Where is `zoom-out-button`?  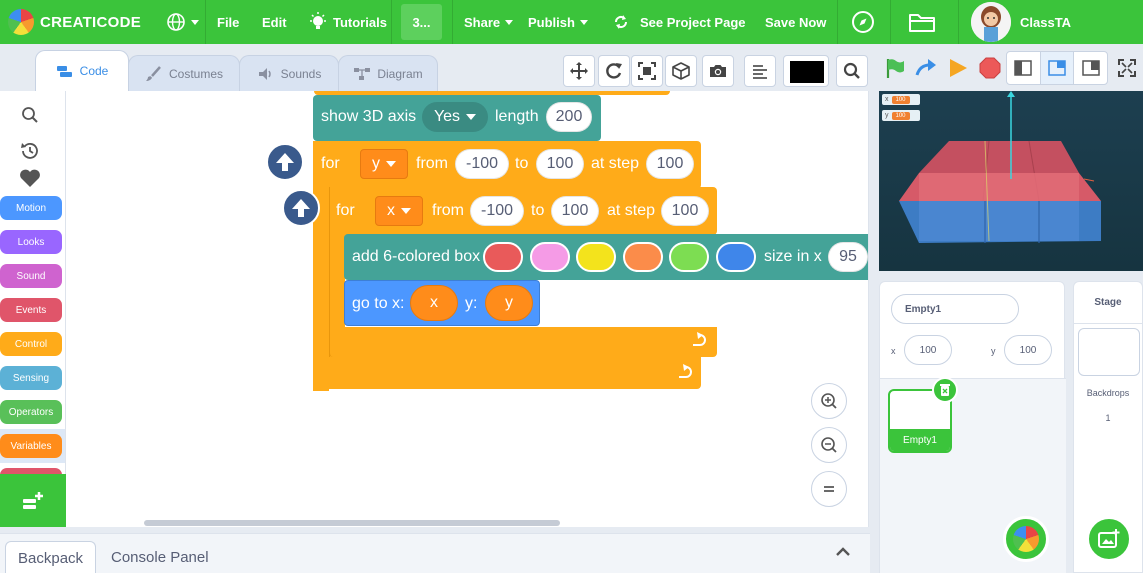
zoom-out-button is located at coordinates (829, 445).